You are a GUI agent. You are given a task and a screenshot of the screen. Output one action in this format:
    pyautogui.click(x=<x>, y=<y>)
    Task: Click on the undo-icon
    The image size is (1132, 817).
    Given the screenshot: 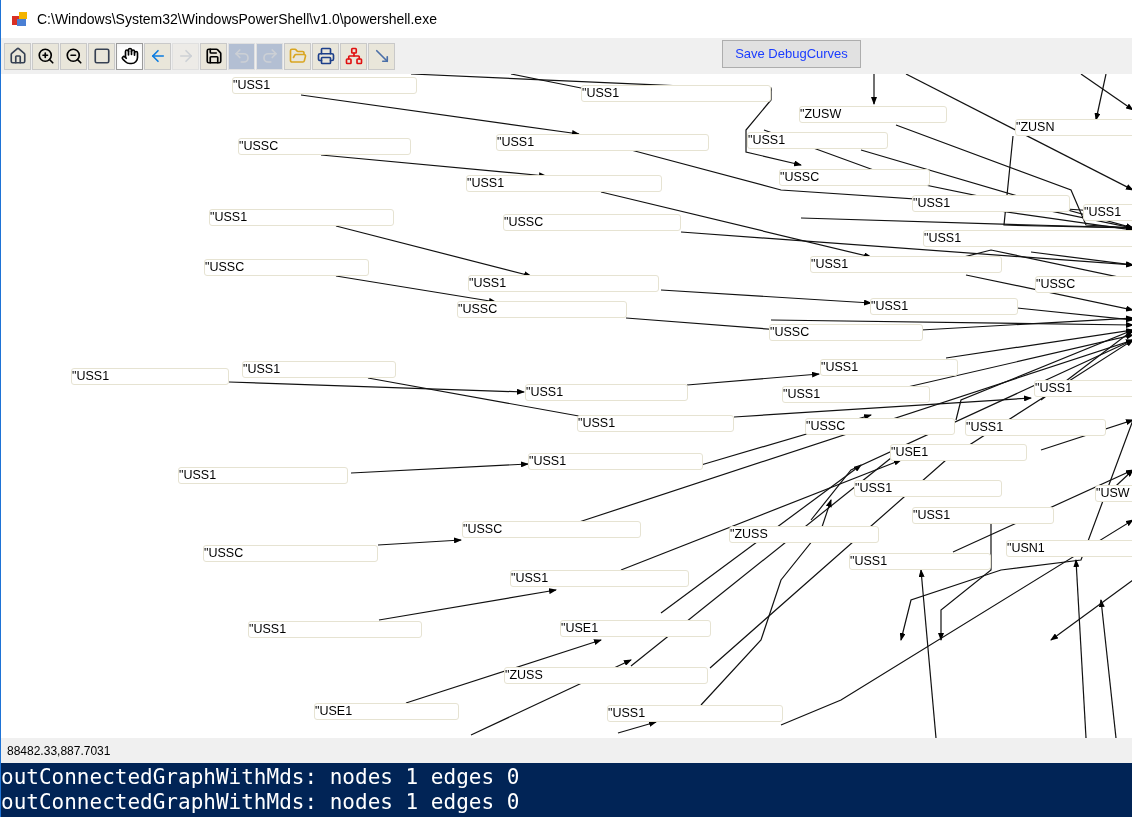 What is the action you would take?
    pyautogui.click(x=241, y=56)
    